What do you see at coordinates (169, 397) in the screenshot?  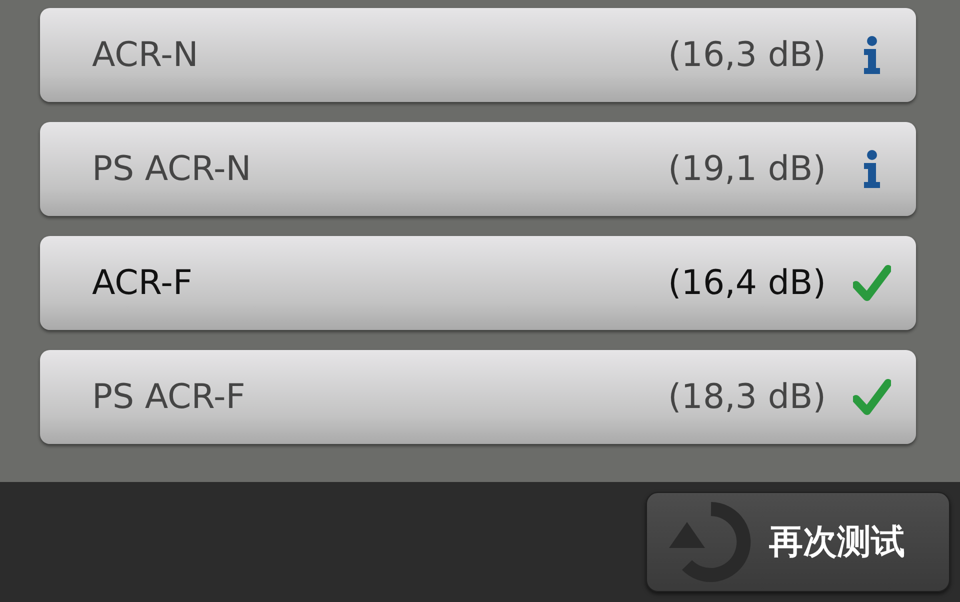 I see `test-name: PS ACR-F` at bounding box center [169, 397].